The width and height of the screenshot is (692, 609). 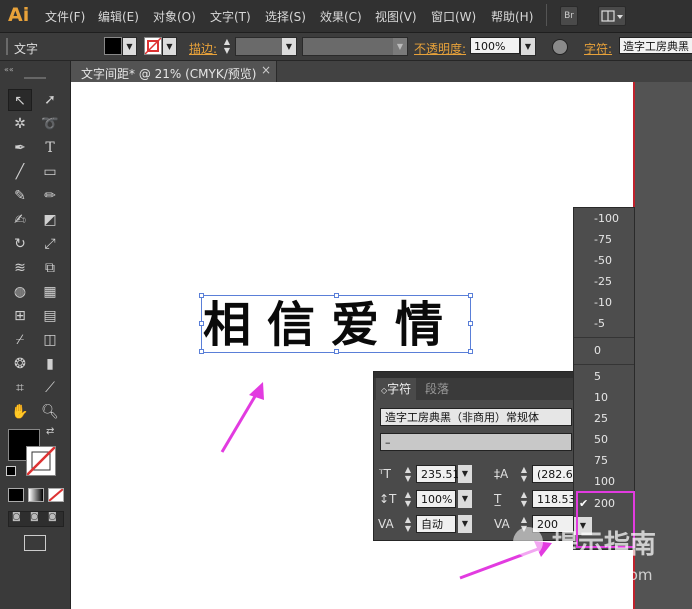 What do you see at coordinates (256, 391) in the screenshot?
I see `arrow-head` at bounding box center [256, 391].